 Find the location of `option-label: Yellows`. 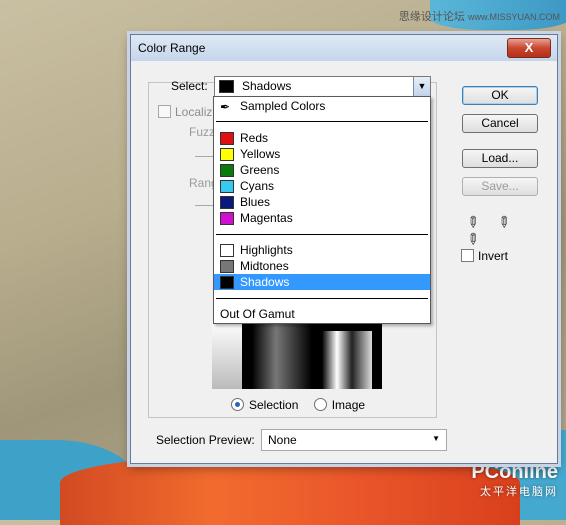

option-label: Yellows is located at coordinates (260, 154).